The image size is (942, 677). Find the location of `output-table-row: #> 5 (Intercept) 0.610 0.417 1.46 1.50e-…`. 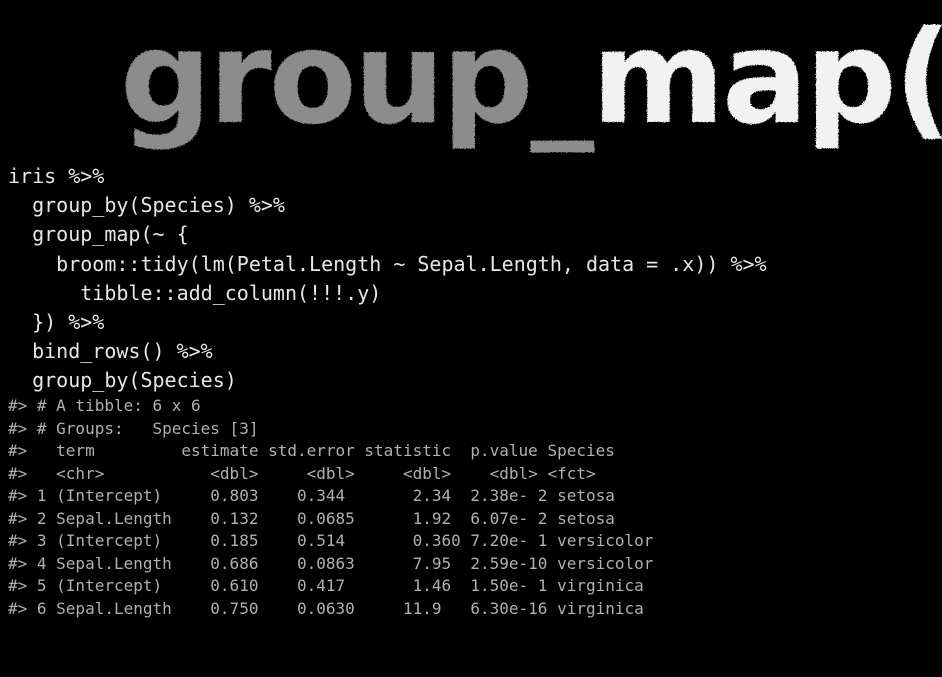

output-table-row: #> 5 (Intercept) 0.610 0.417 1.46 1.50e-… is located at coordinates (326, 585).